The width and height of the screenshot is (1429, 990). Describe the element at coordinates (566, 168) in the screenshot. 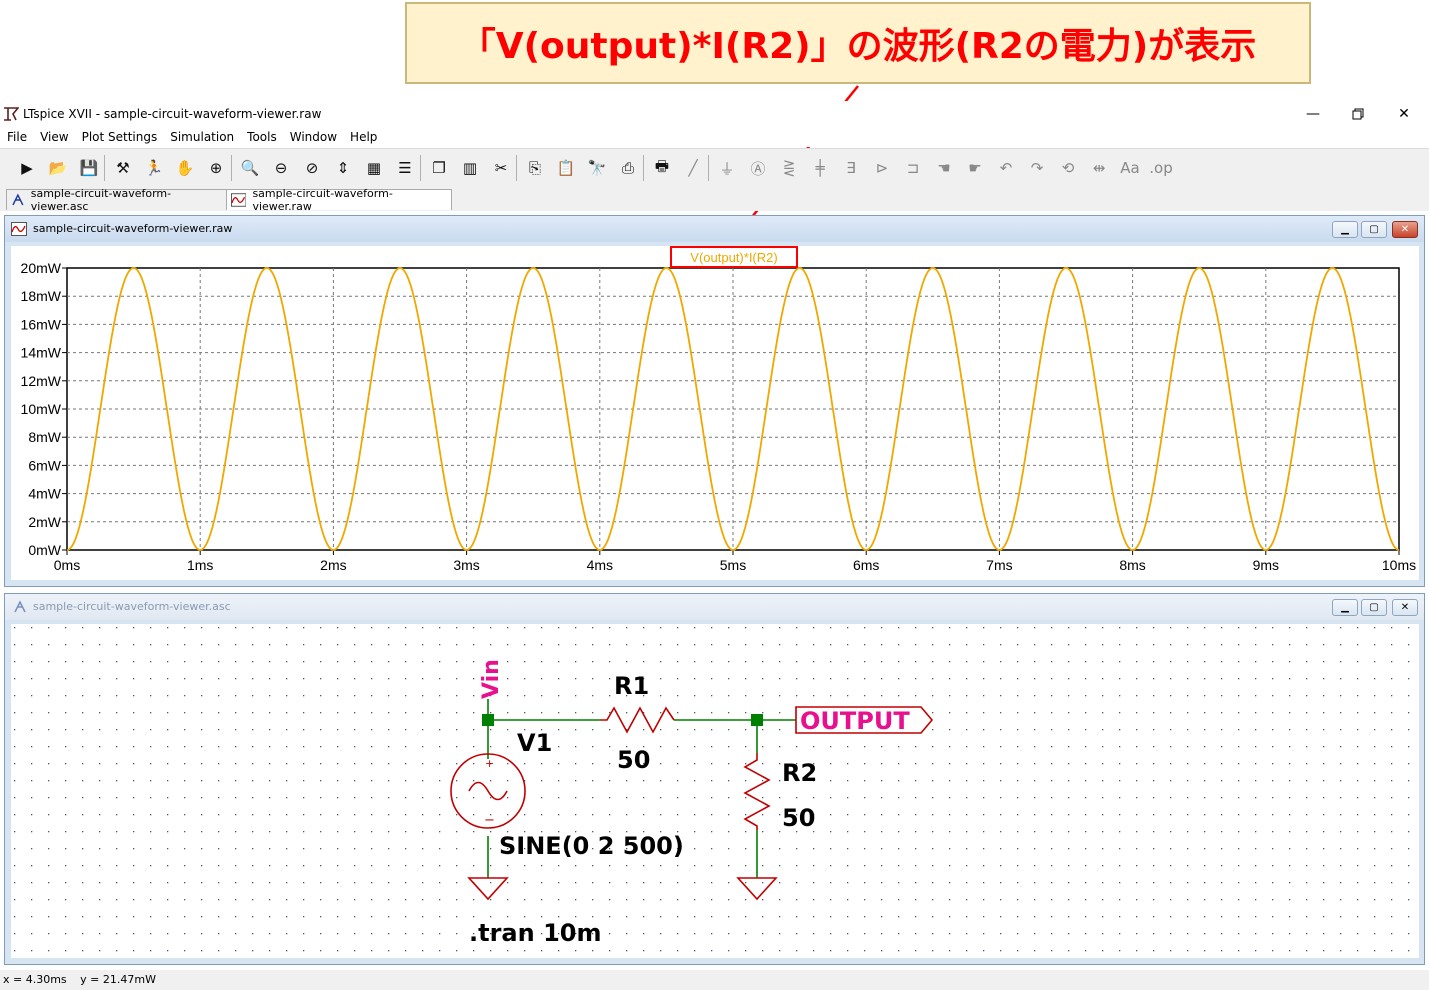

I see `paste-icon: 📋` at that location.